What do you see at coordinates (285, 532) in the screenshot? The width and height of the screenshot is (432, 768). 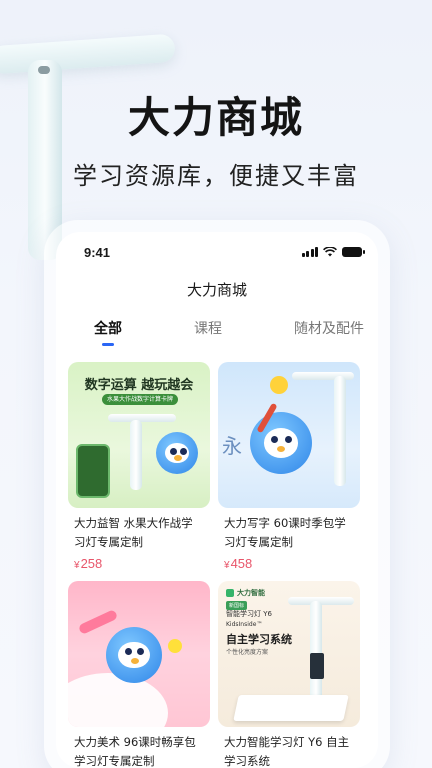 I see `product-title: 大力写字 60课时季包学习灯专属定制` at bounding box center [285, 532].